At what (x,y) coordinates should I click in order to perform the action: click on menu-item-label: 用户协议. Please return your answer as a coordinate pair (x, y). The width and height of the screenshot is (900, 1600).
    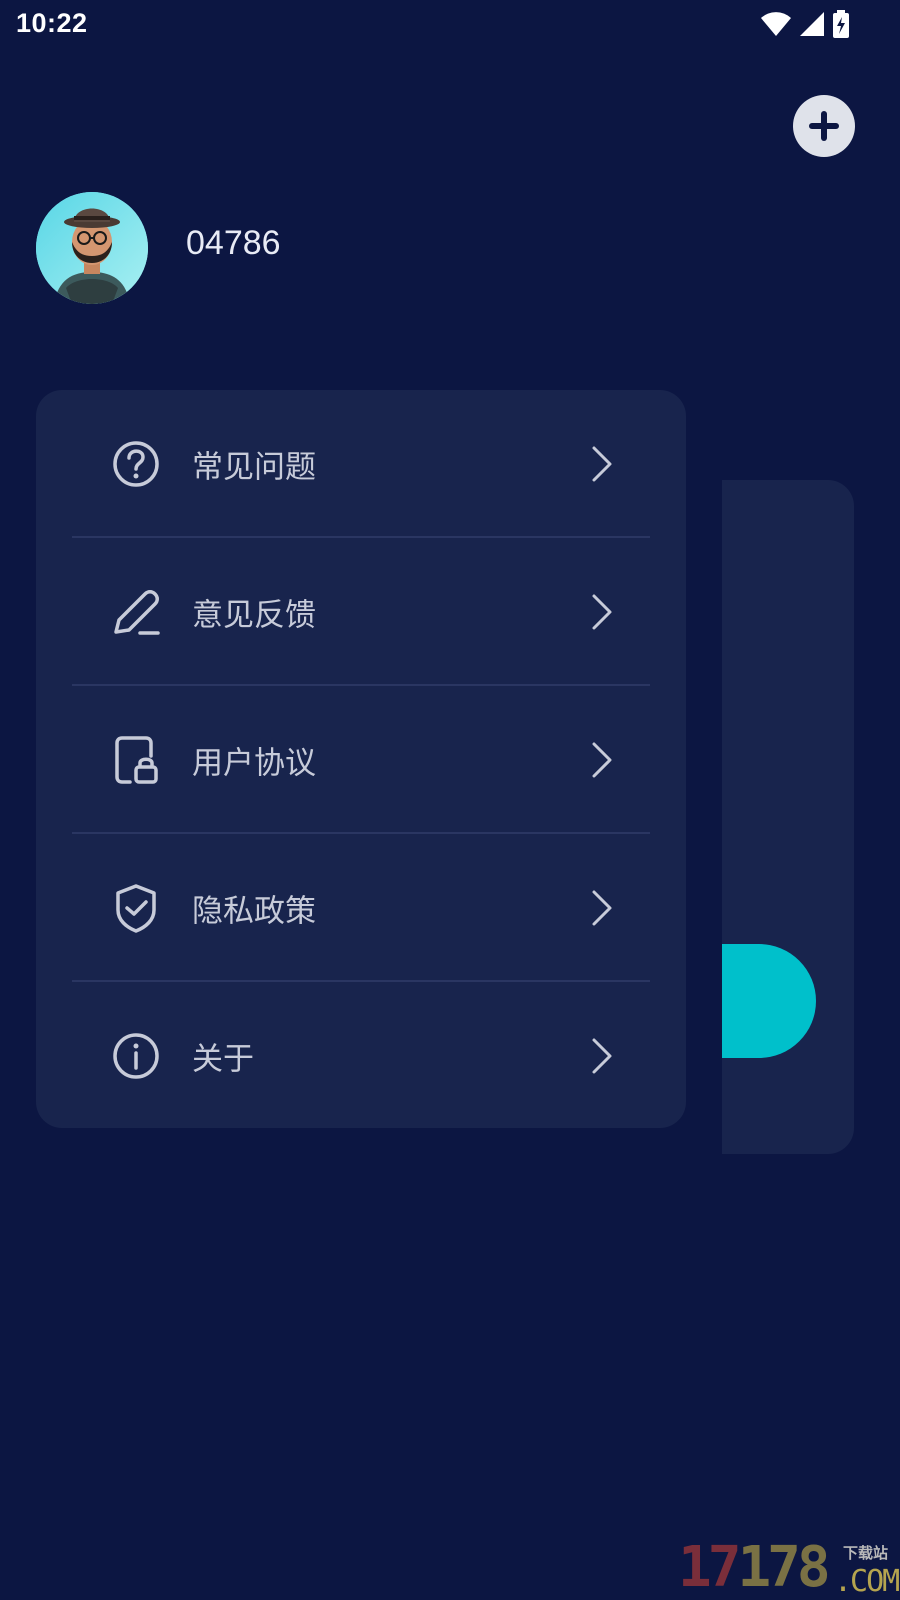
    Looking at the image, I should click on (254, 763).